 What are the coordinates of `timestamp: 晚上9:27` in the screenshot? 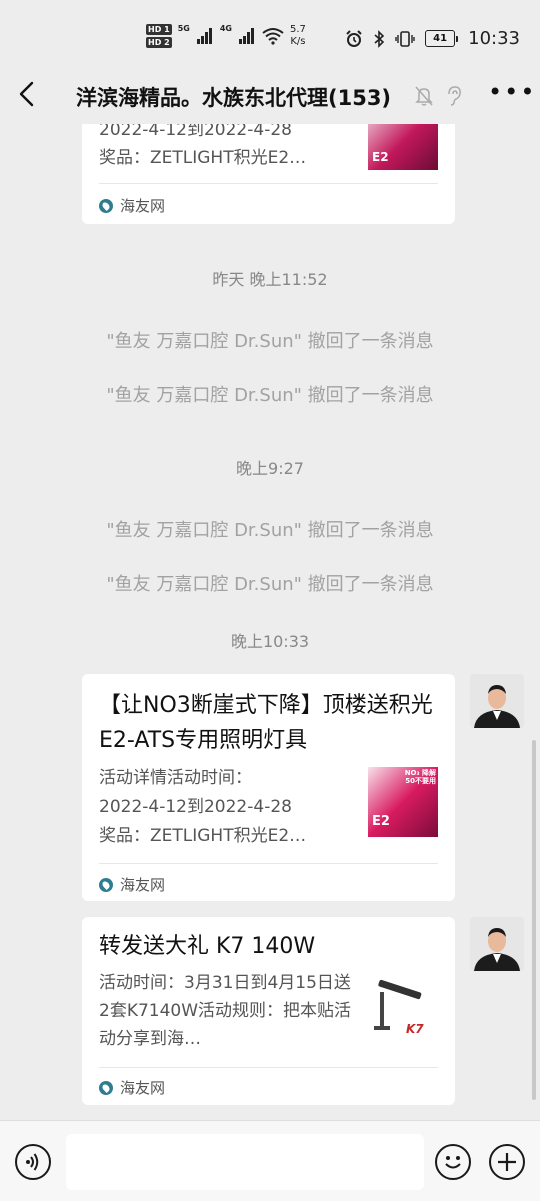 It's located at (270, 468).